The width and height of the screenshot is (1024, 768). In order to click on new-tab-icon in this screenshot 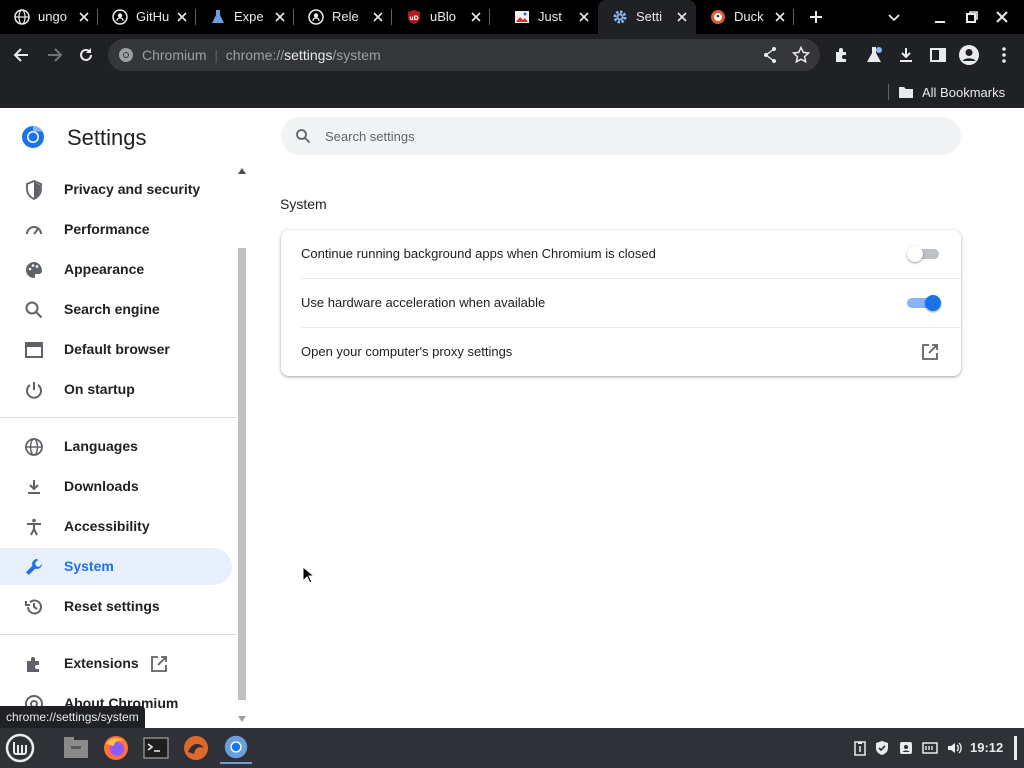, I will do `click(816, 17)`.